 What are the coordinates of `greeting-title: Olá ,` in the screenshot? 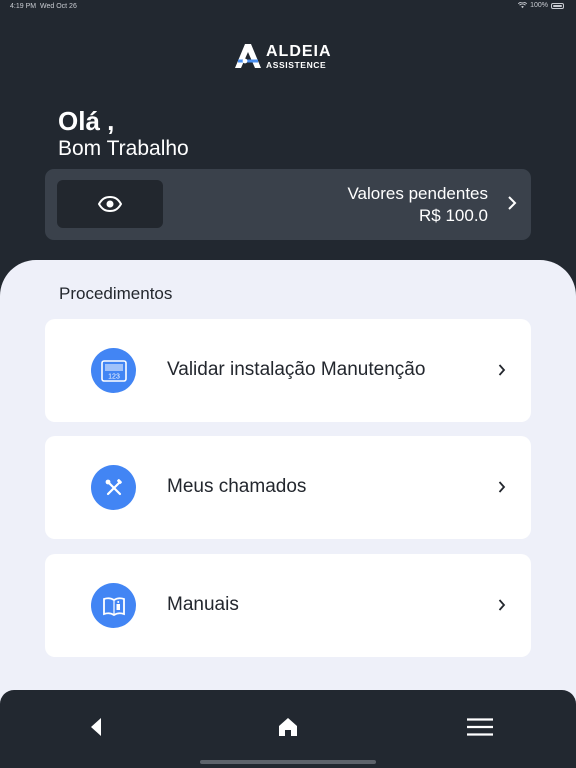 It's located at (86, 121).